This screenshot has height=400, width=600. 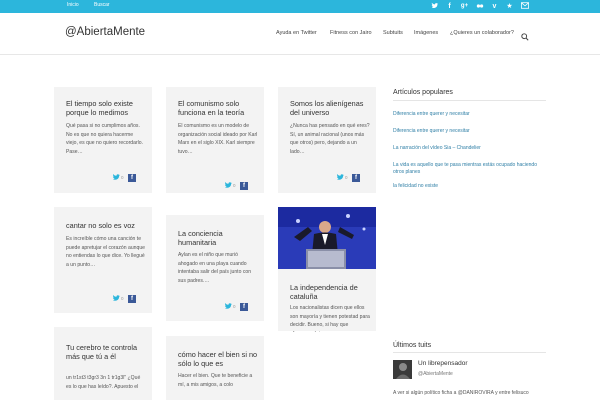 What do you see at coordinates (219, 359) in the screenshot?
I see `post-title: cómo hacer el bien si no sólo lo que es` at bounding box center [219, 359].